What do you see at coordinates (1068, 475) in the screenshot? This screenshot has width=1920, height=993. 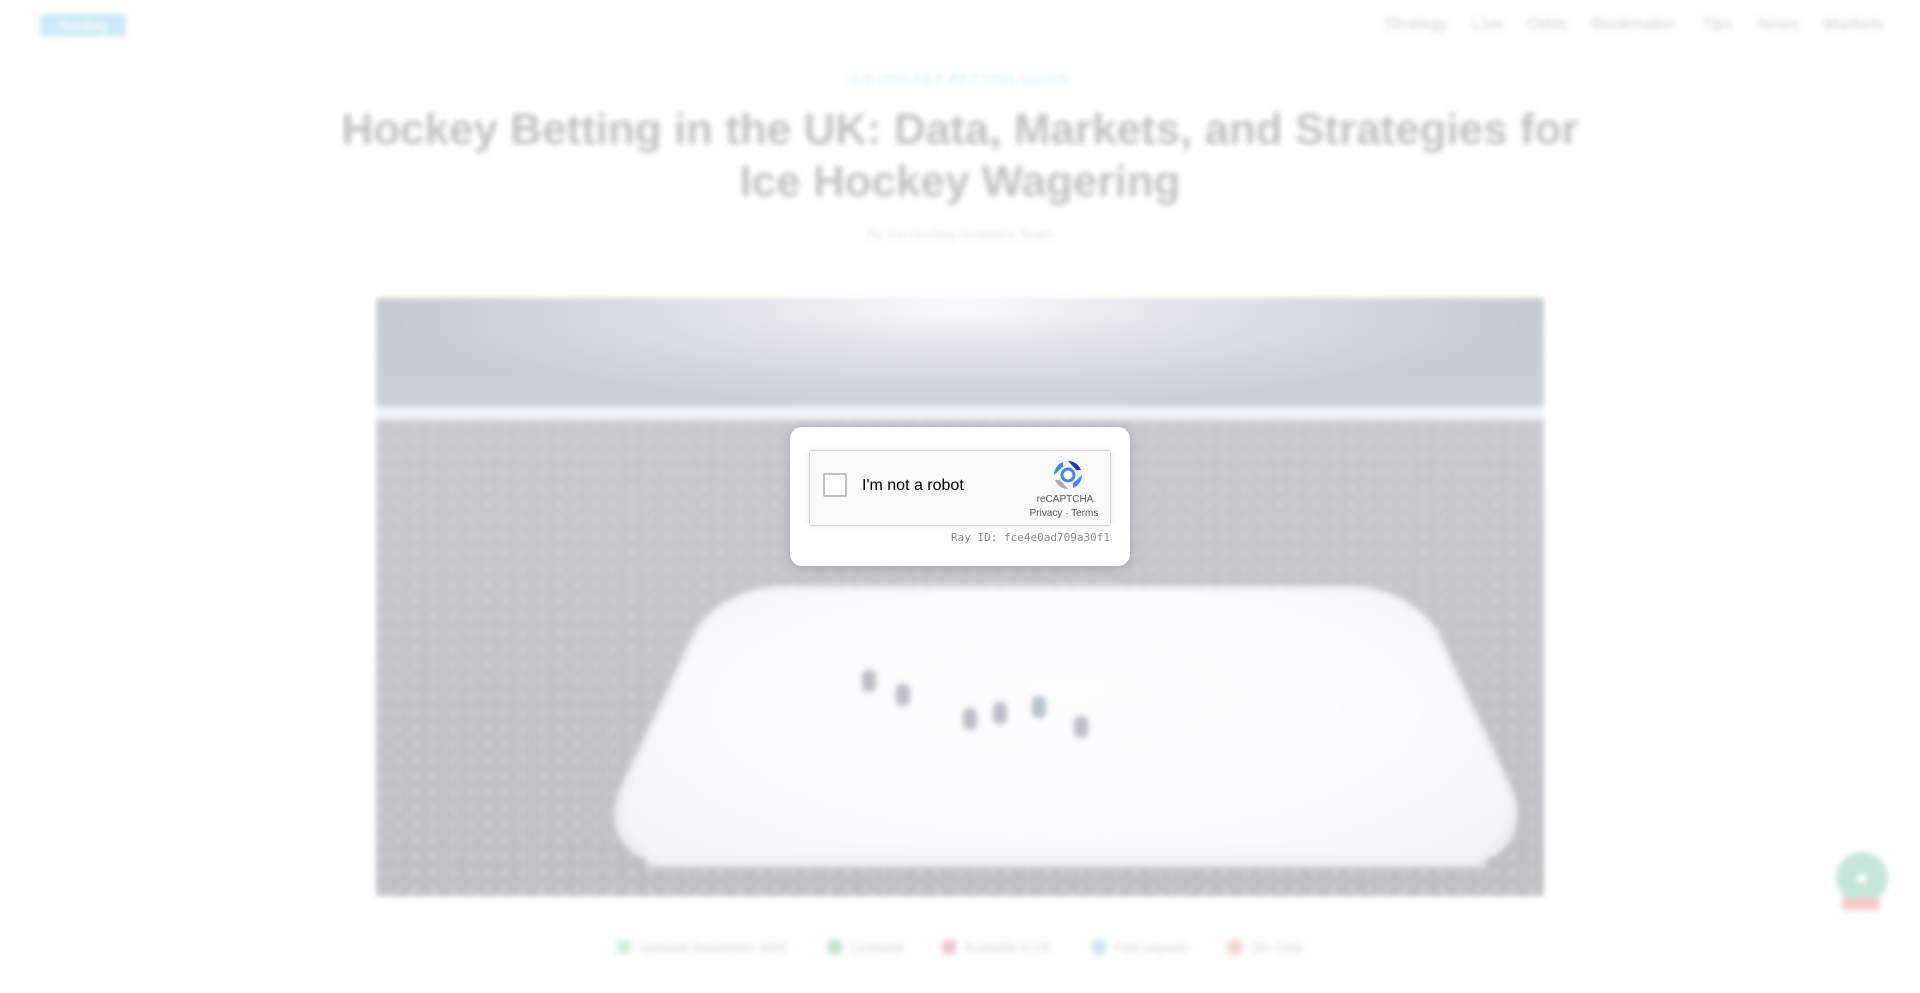 I see `recaptcha-logo-icon` at bounding box center [1068, 475].